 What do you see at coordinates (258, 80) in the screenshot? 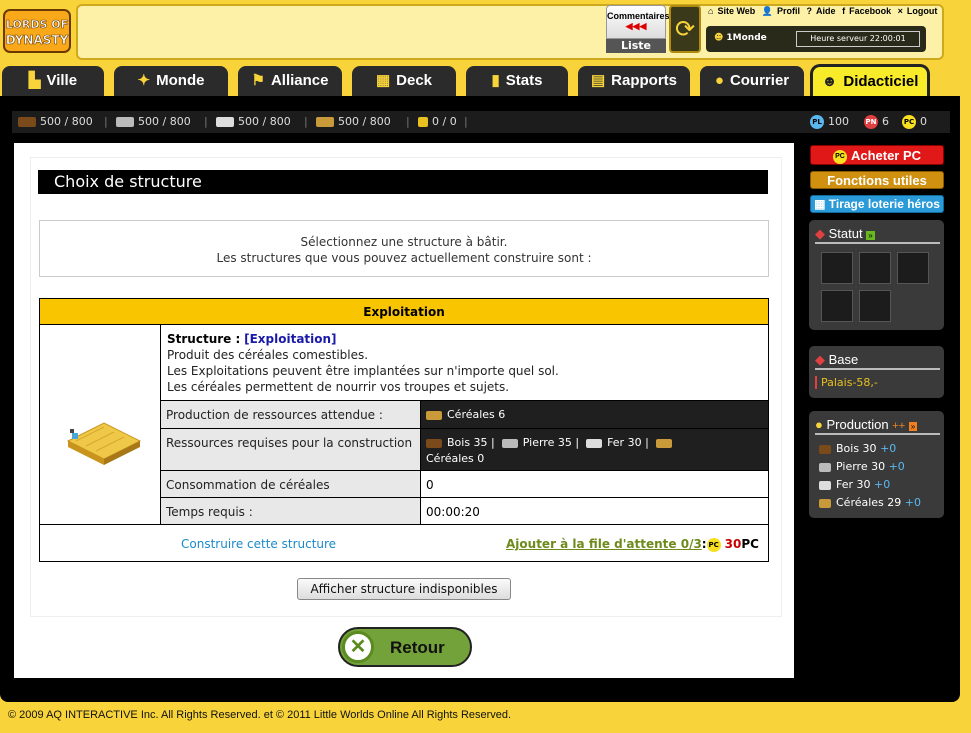
I see `flag-icon: ⚑` at bounding box center [258, 80].